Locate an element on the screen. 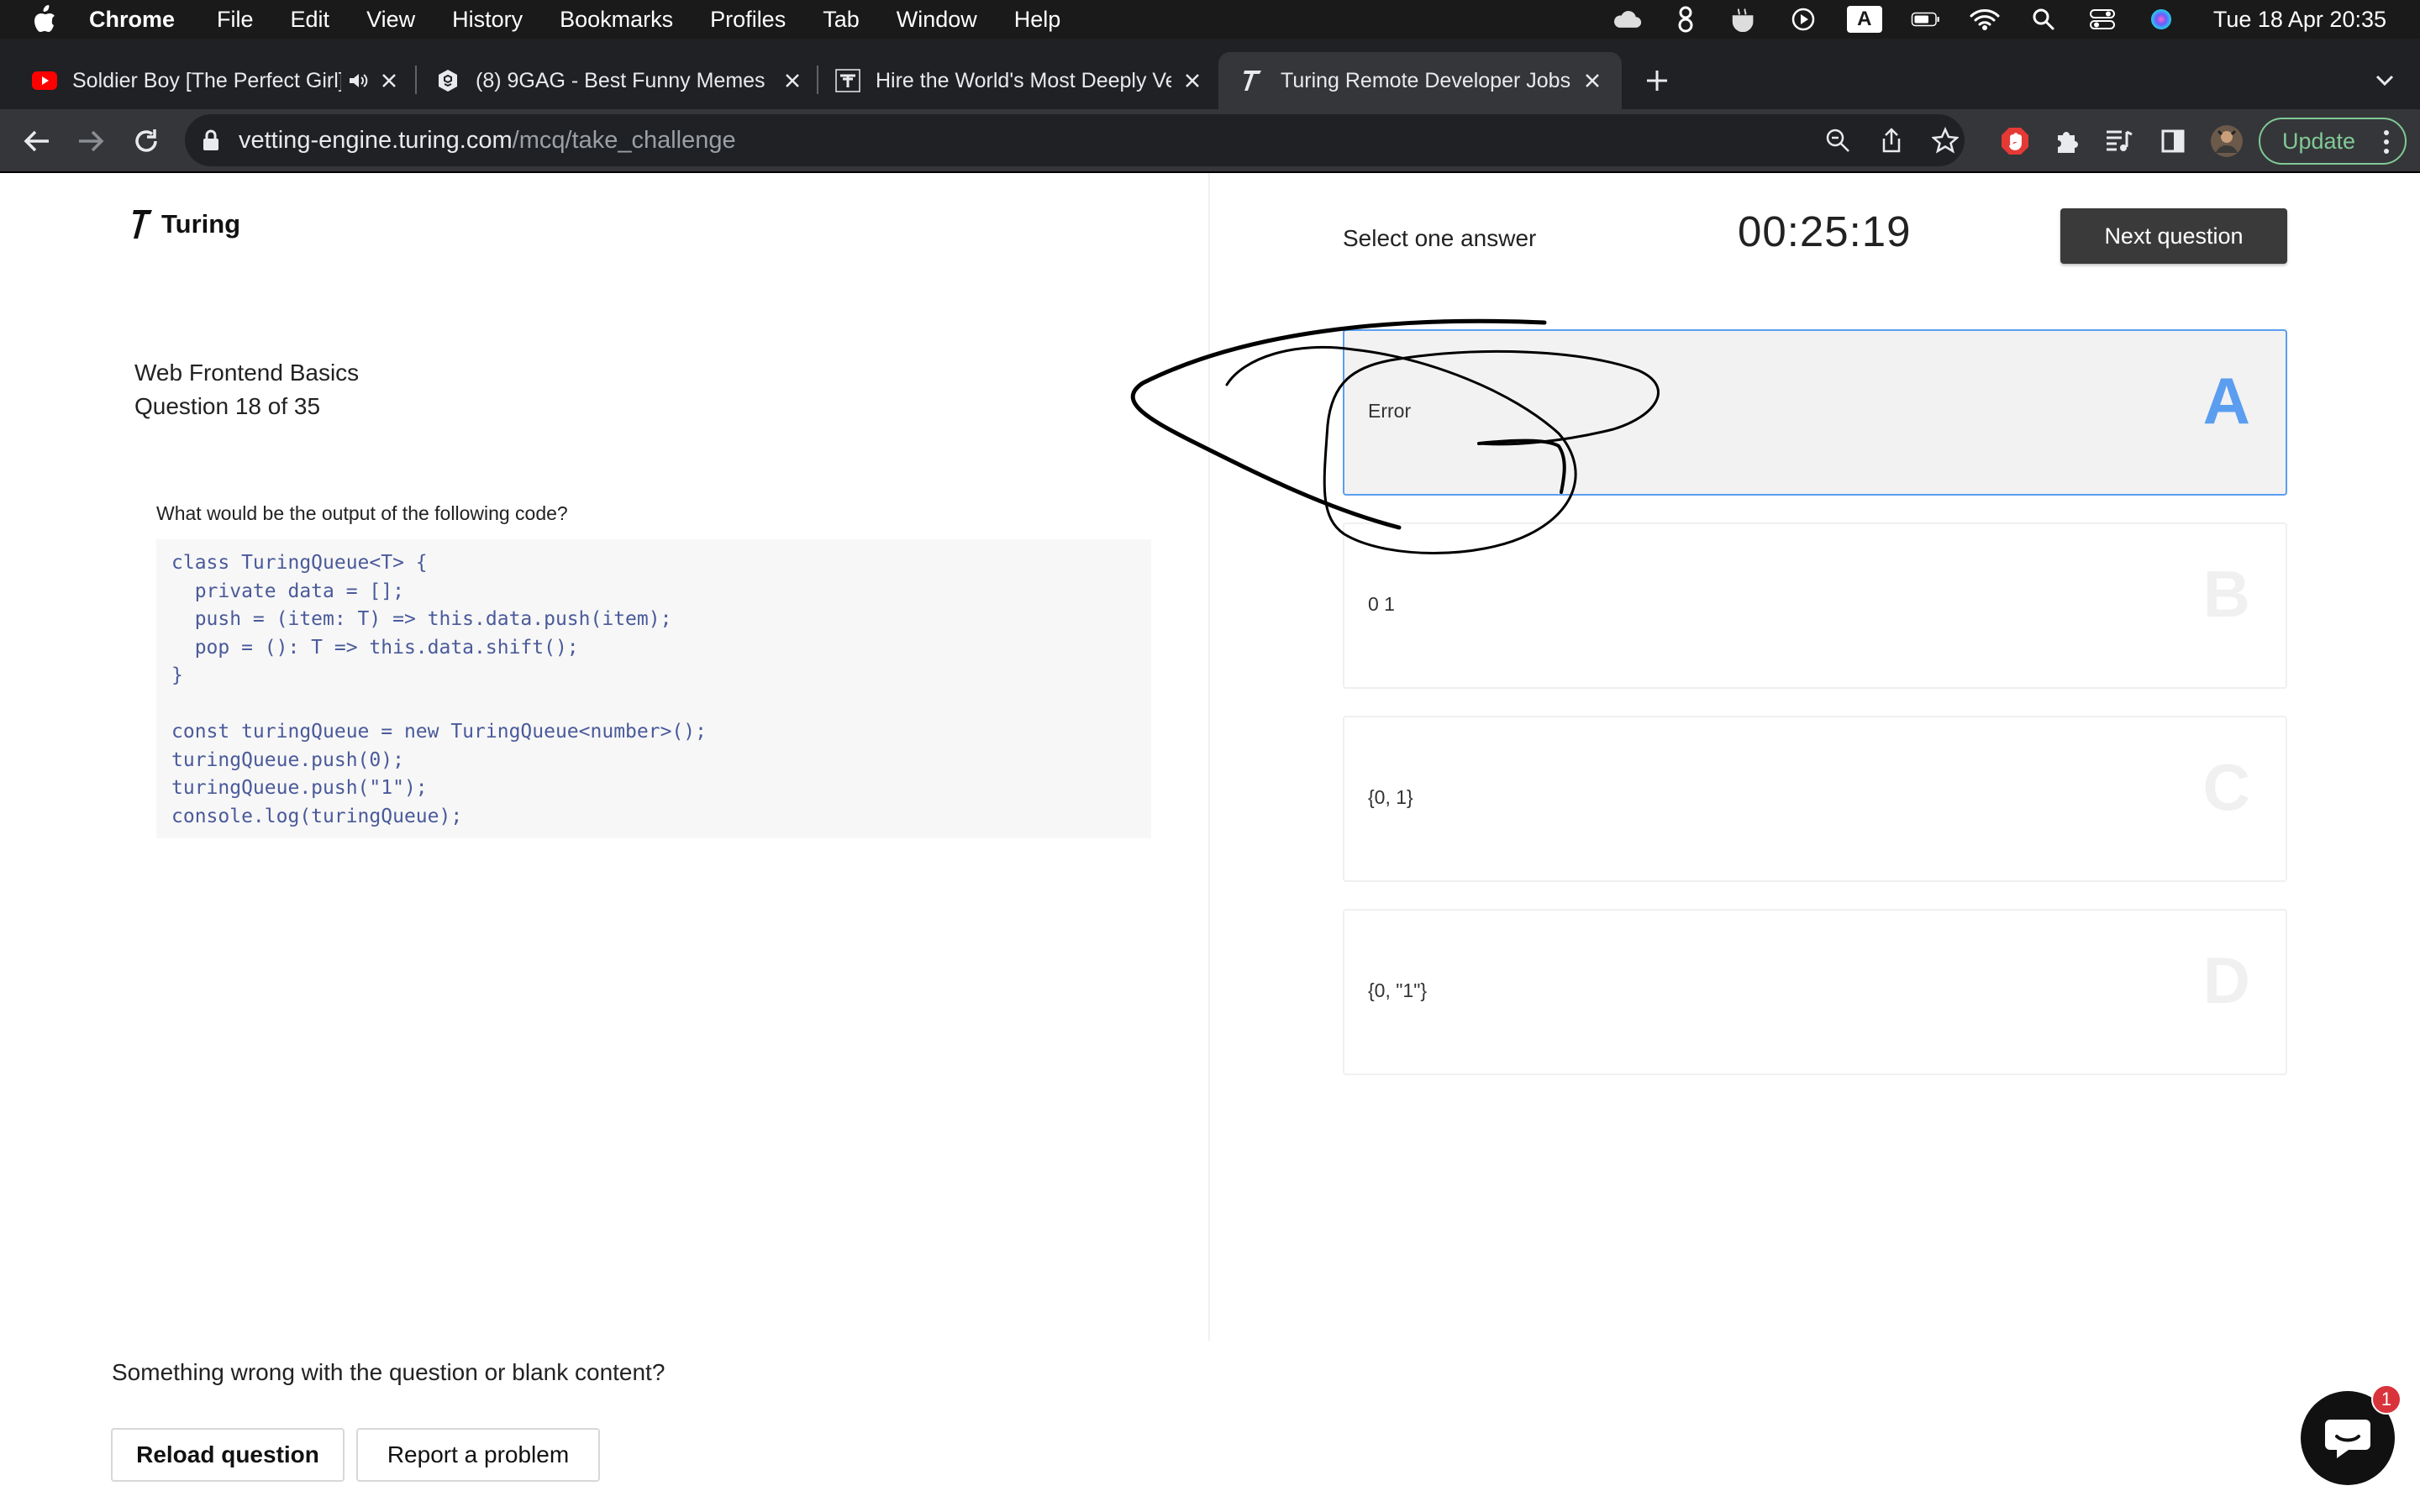 The height and width of the screenshot is (1512, 2420). profile-avatar is located at coordinates (2227, 141).